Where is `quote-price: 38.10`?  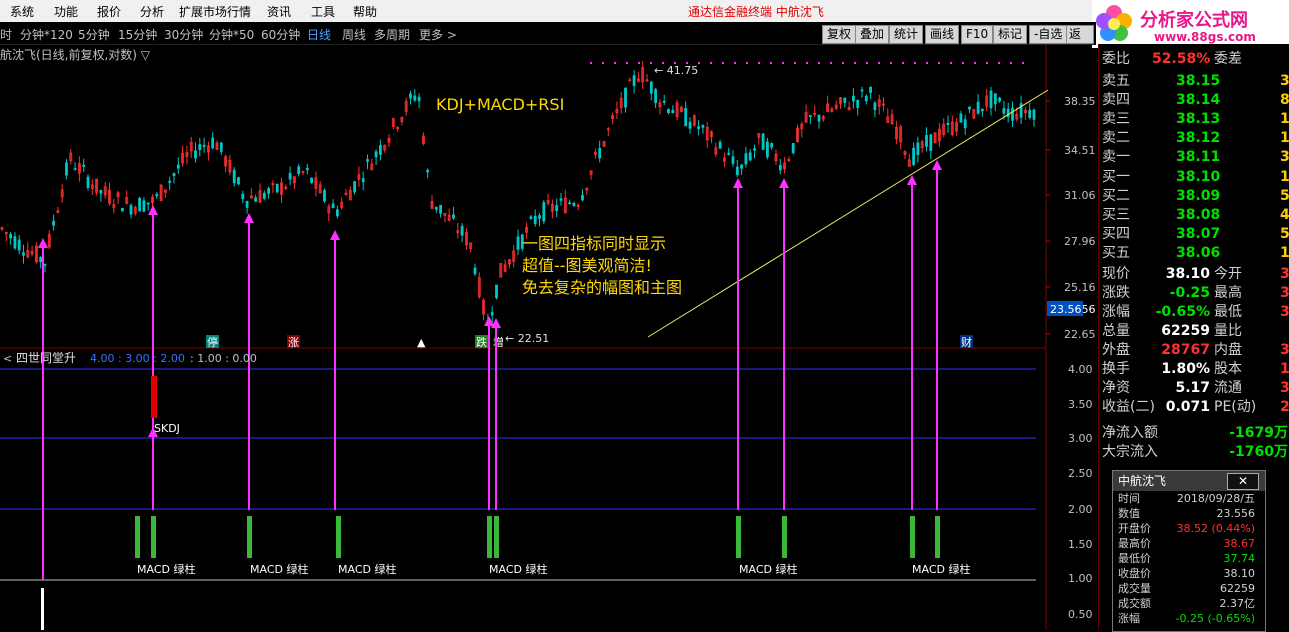 quote-price: 38.10 is located at coordinates (1198, 177).